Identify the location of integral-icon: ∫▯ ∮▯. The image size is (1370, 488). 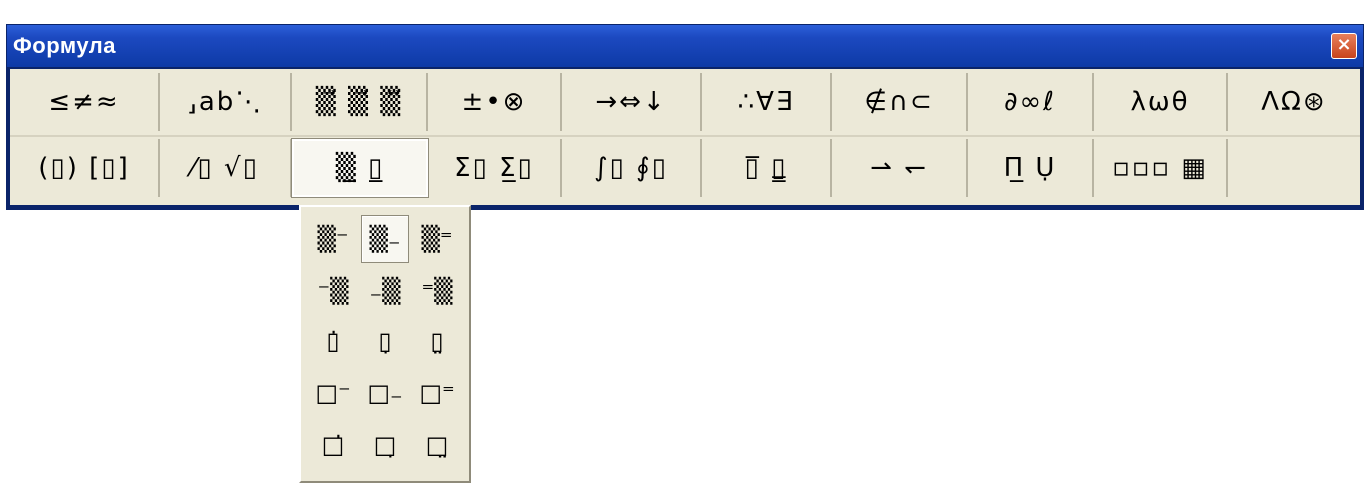
(631, 168).